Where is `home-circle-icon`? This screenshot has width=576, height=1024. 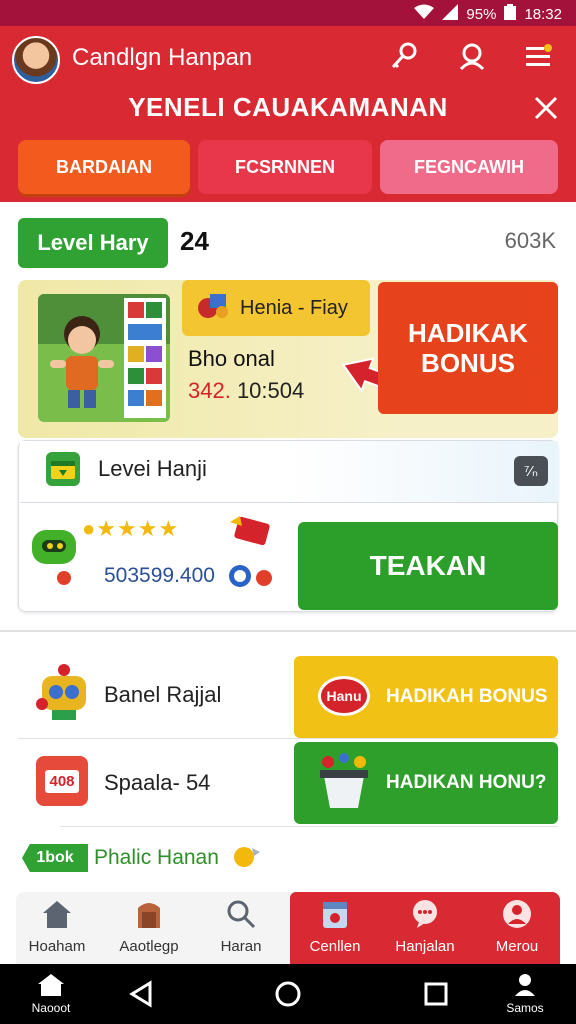
home-circle-icon is located at coordinates (288, 996).